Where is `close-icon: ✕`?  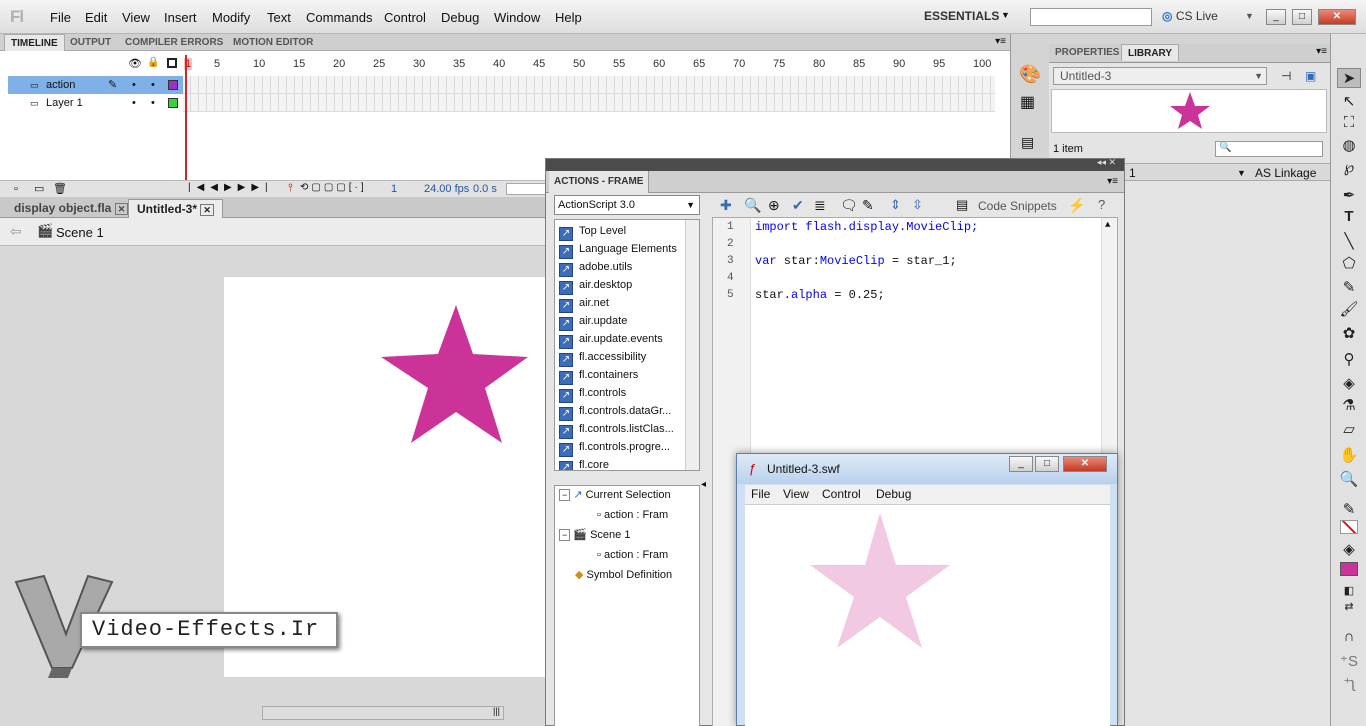 close-icon: ✕ is located at coordinates (207, 210).